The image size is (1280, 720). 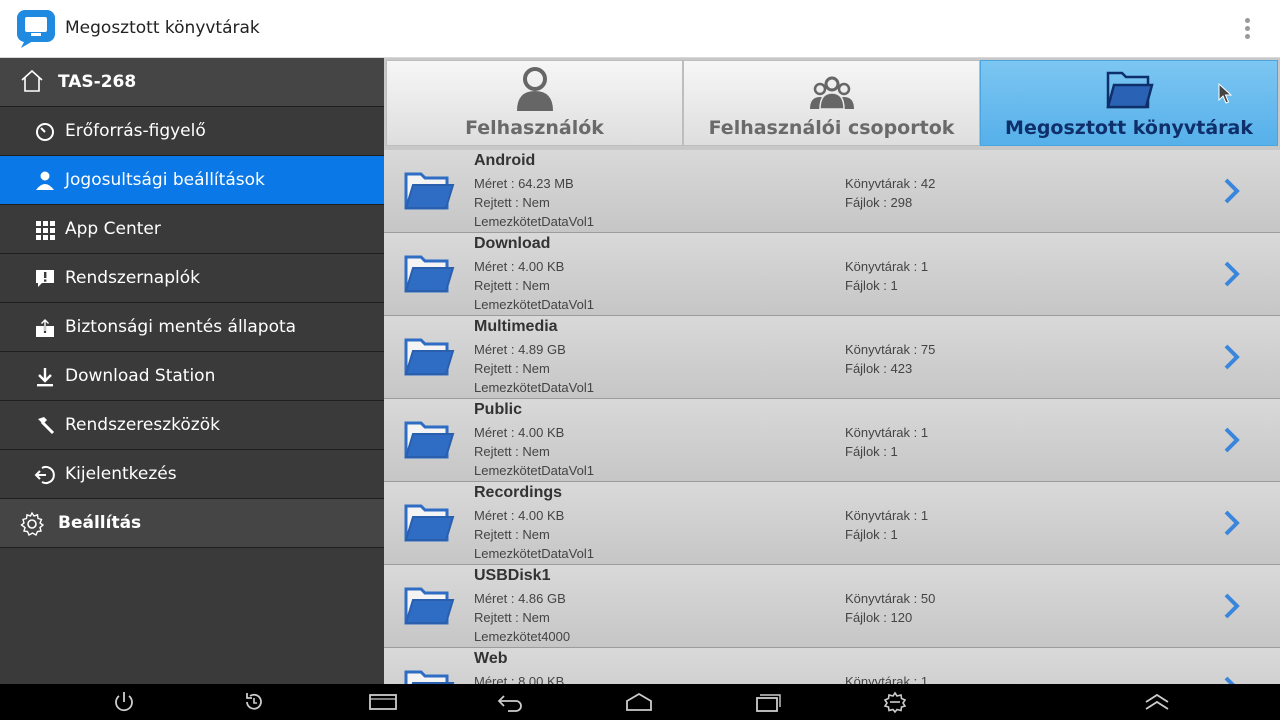 What do you see at coordinates (516, 326) in the screenshot?
I see `folder-name: Multimedia` at bounding box center [516, 326].